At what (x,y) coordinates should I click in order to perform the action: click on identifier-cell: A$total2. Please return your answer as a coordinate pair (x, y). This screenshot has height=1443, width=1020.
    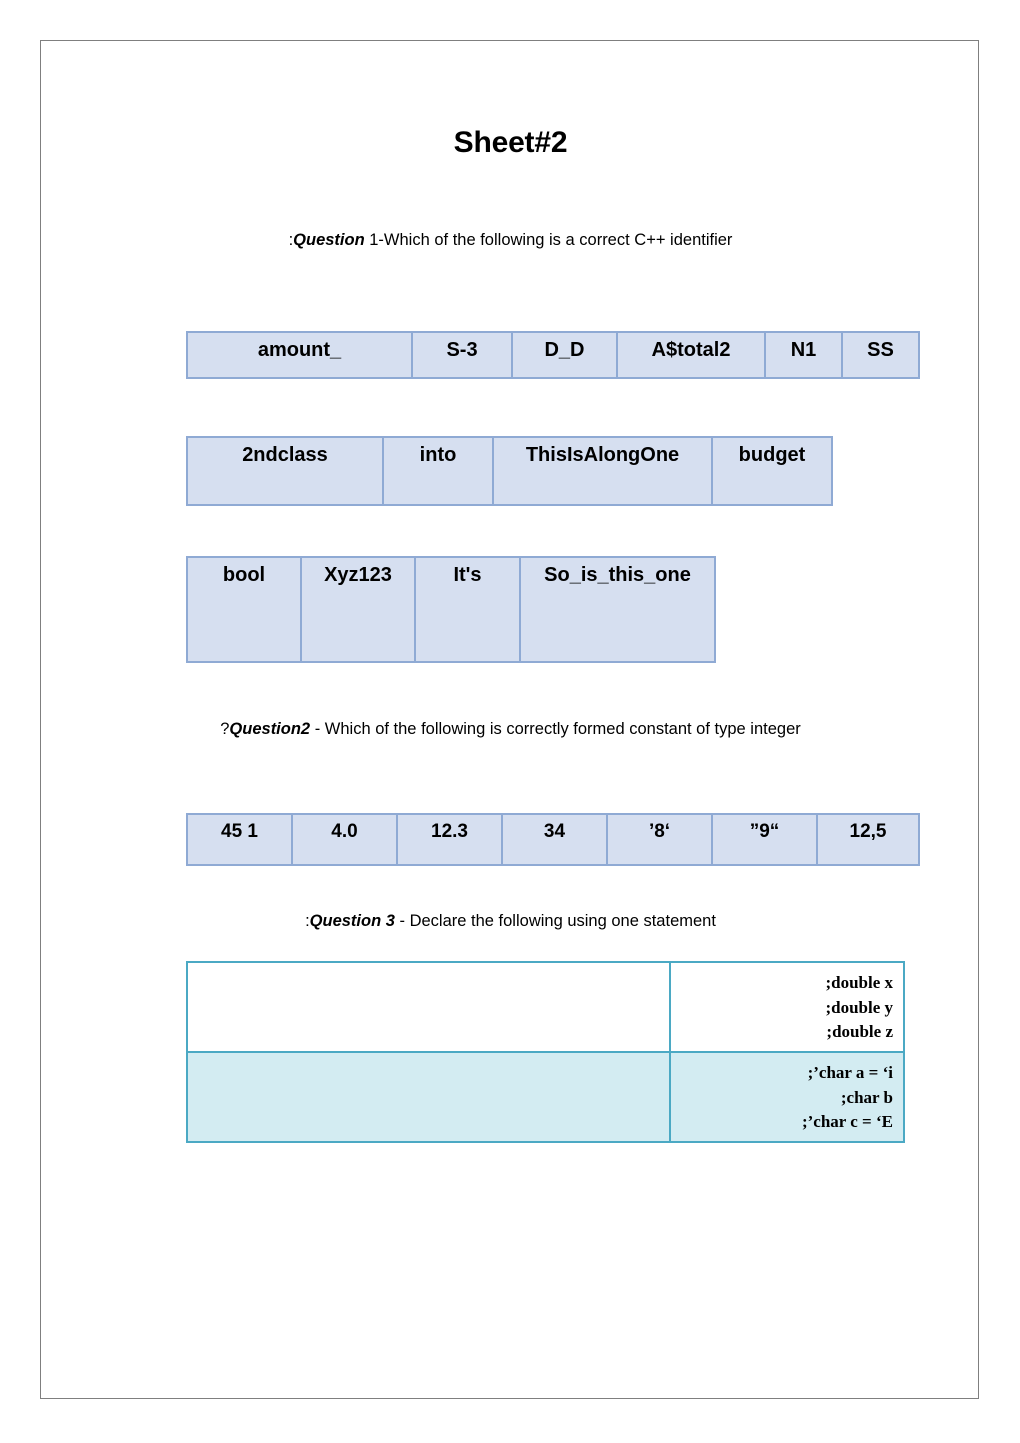
    Looking at the image, I should click on (691, 355).